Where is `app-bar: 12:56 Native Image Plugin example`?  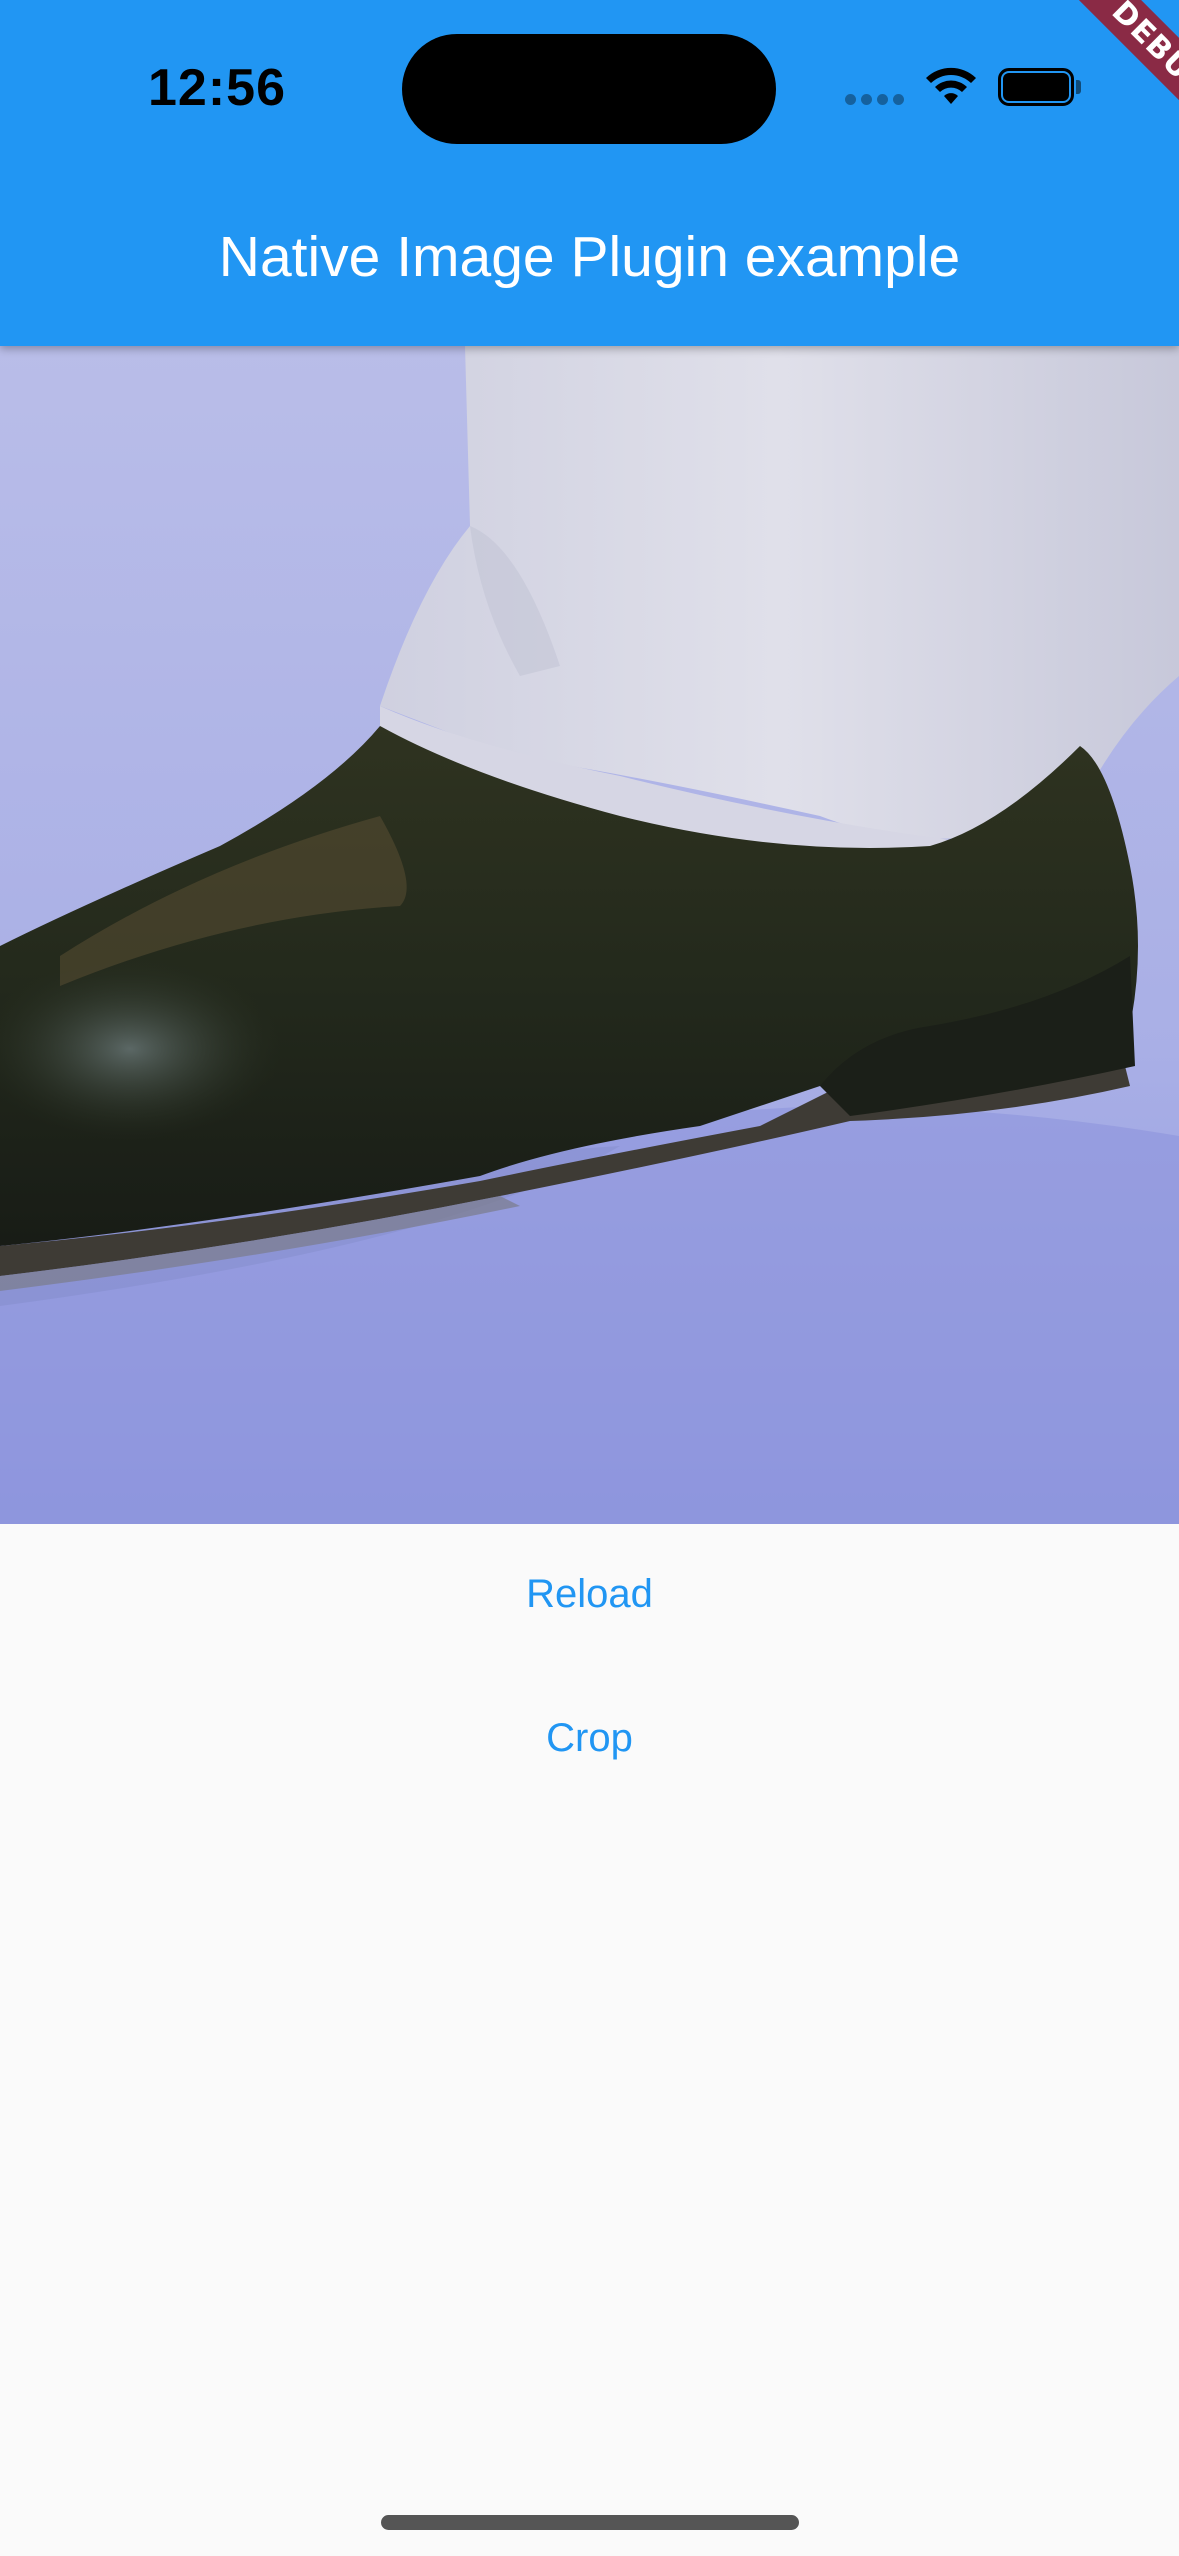 app-bar: 12:56 Native Image Plugin example is located at coordinates (589, 173).